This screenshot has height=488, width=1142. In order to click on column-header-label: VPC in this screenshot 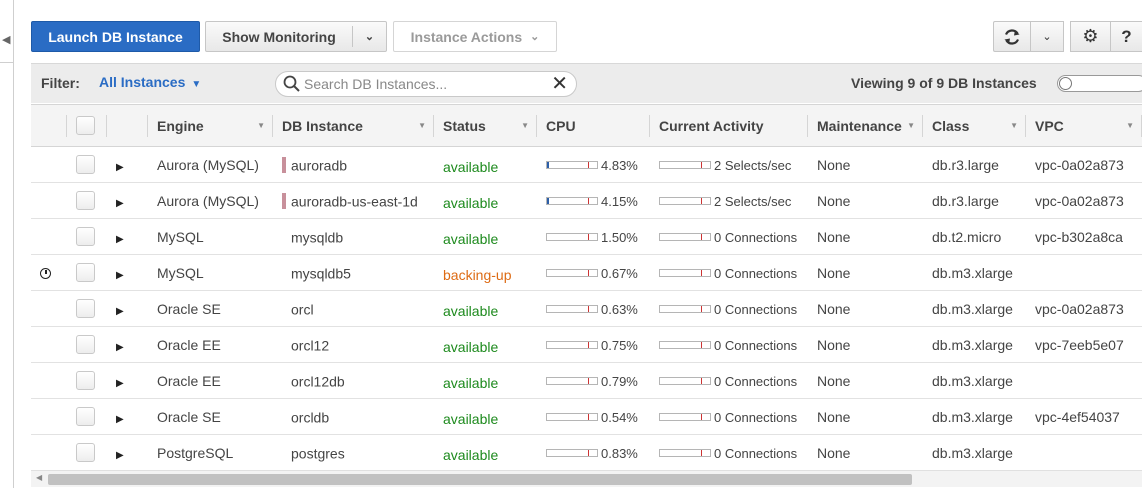, I will do `click(1049, 125)`.